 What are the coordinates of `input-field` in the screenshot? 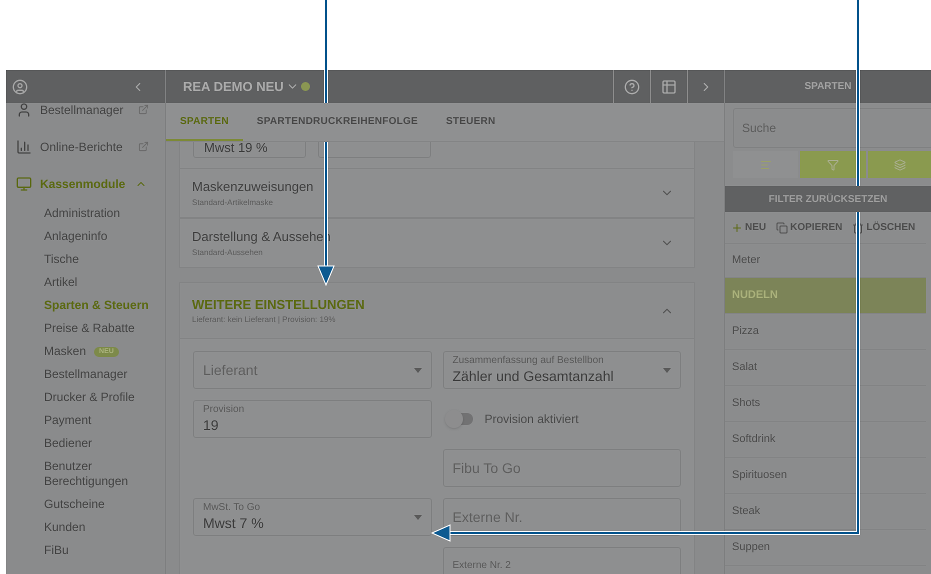 It's located at (374, 150).